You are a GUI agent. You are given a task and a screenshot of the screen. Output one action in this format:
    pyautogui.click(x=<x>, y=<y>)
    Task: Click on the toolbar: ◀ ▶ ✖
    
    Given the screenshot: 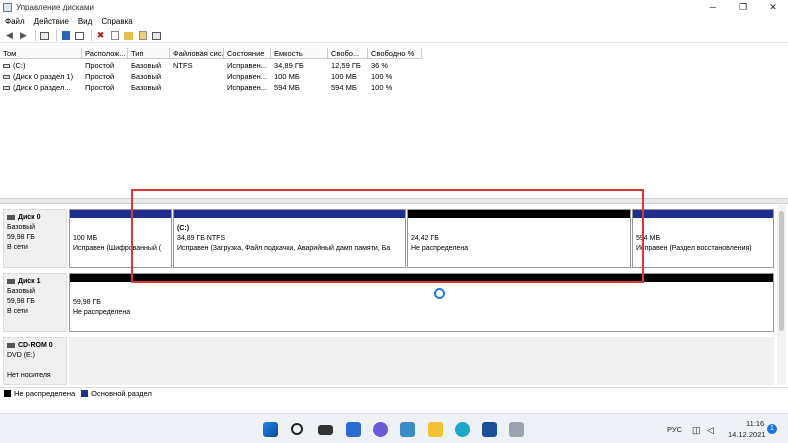 What is the action you would take?
    pyautogui.click(x=394, y=36)
    